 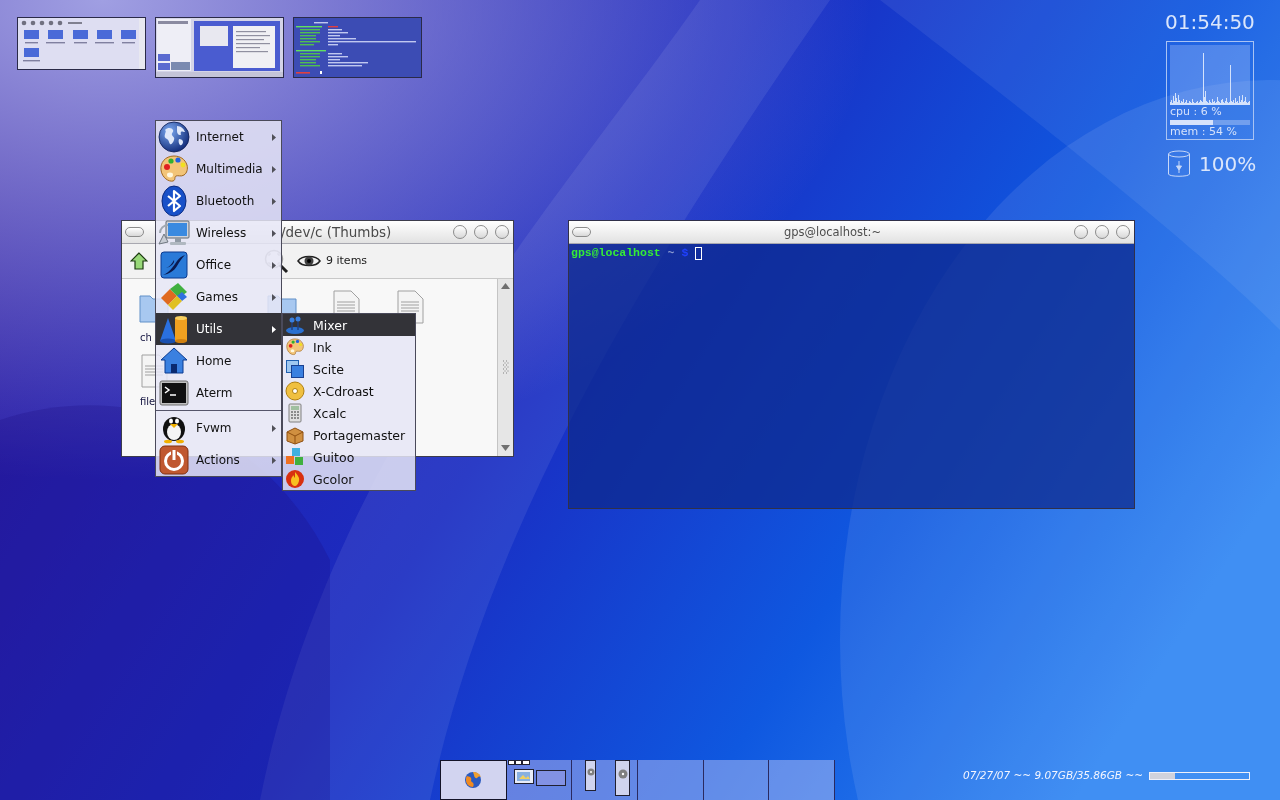 I want to click on flame-icon, so click(x=295, y=479).